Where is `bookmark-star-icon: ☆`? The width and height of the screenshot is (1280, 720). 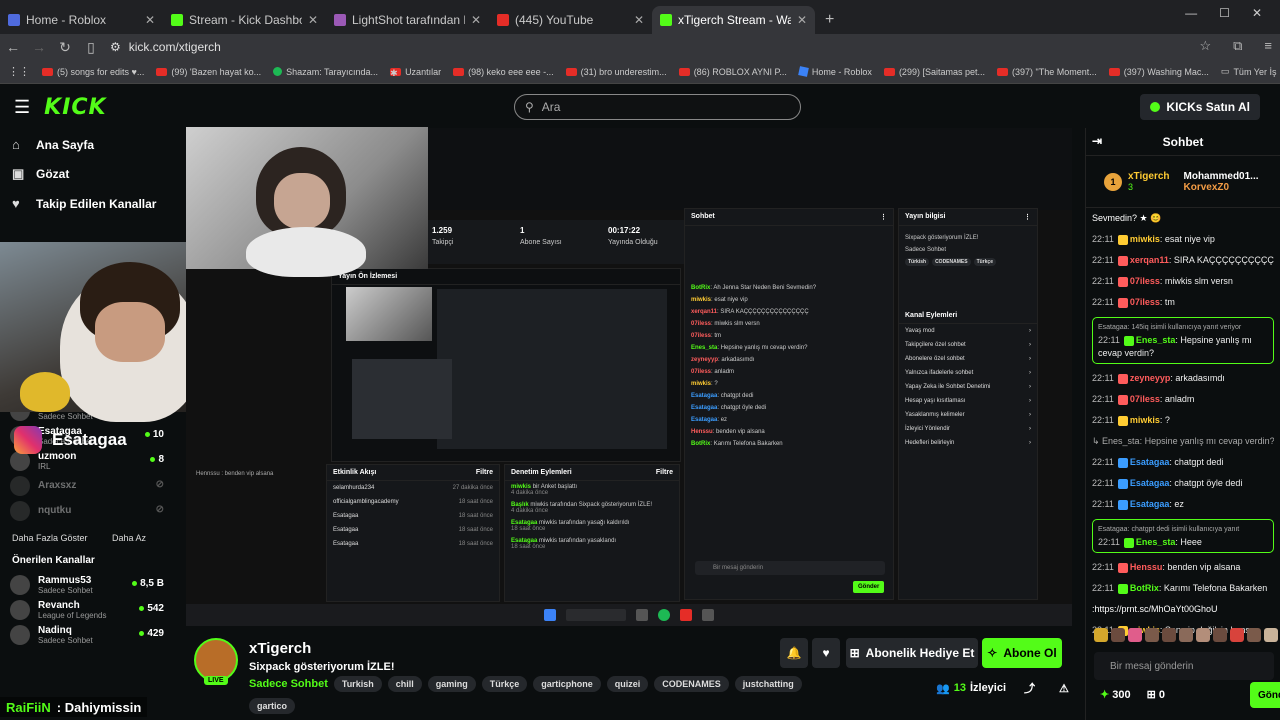
bookmark-star-icon: ☆ is located at coordinates (1205, 46).